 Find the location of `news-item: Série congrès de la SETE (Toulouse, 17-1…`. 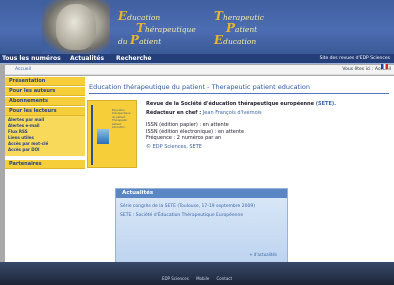

news-item: Série congrès de la SETE (Toulouse, 17-1… is located at coordinates (201, 206).